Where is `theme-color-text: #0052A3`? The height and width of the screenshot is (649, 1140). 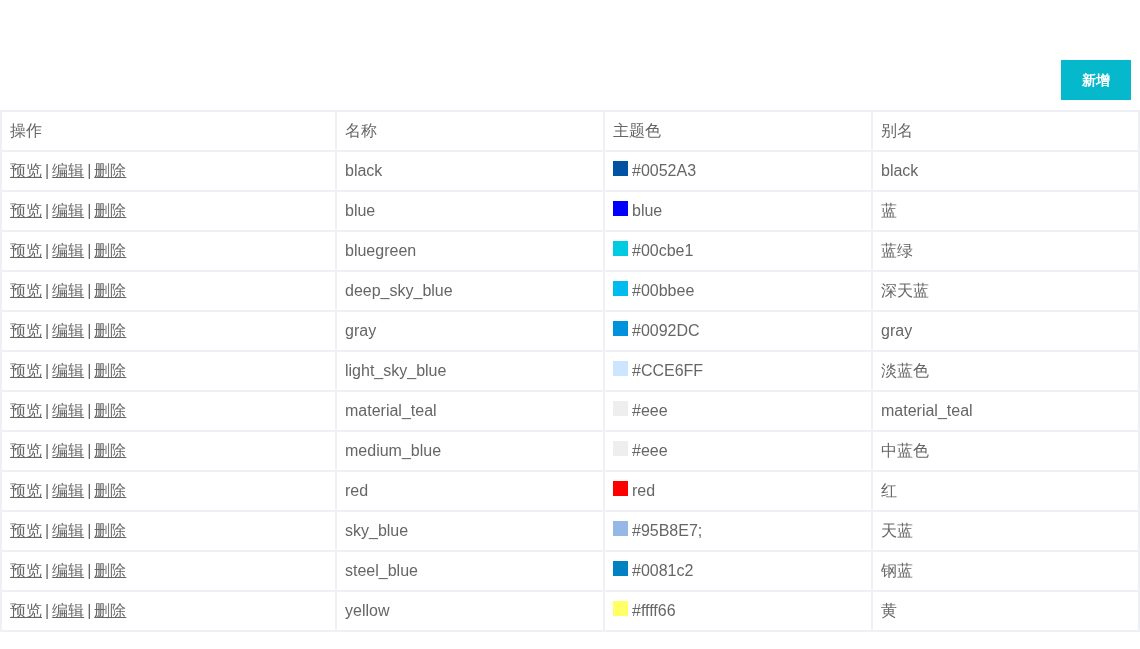 theme-color-text: #0052A3 is located at coordinates (664, 171).